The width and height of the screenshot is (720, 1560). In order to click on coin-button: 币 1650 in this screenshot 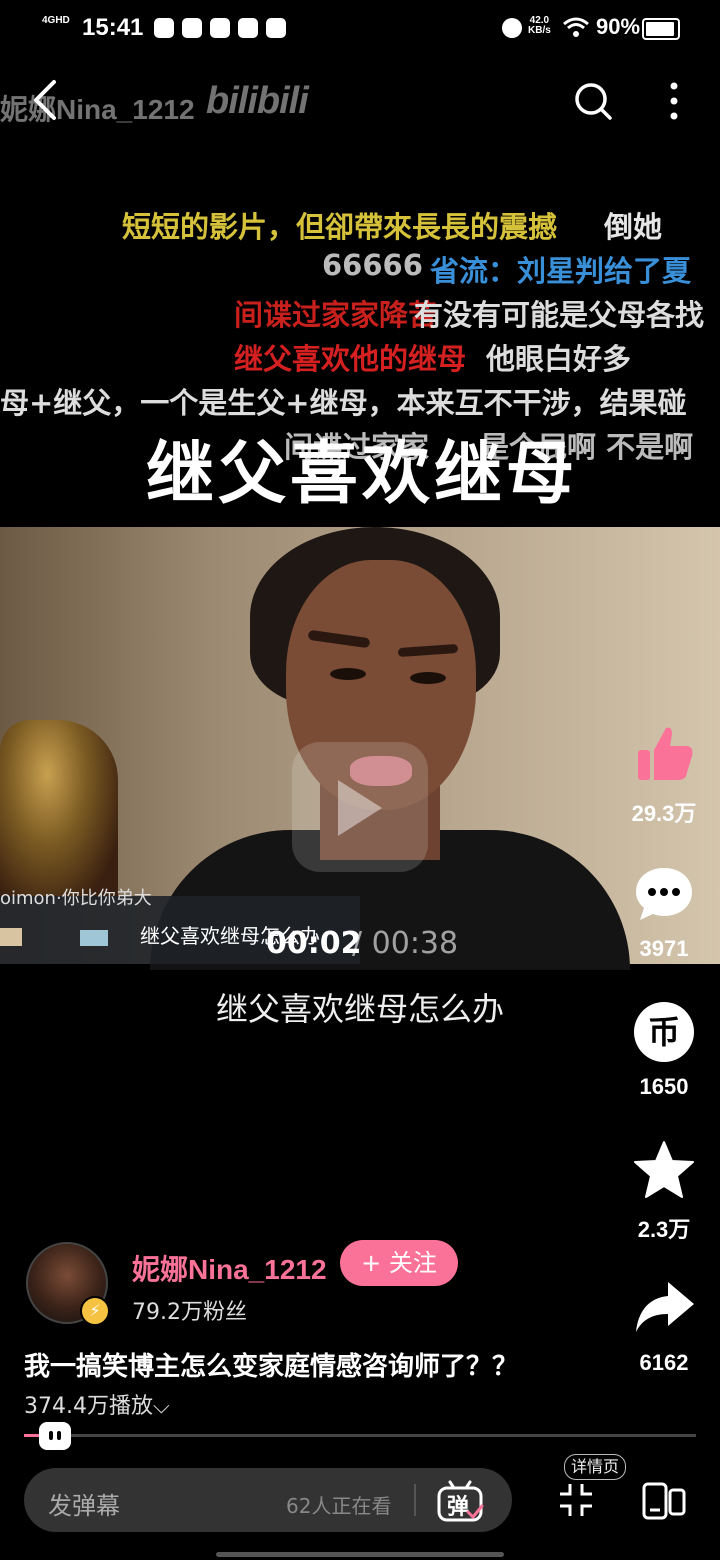, I will do `click(664, 1050)`.